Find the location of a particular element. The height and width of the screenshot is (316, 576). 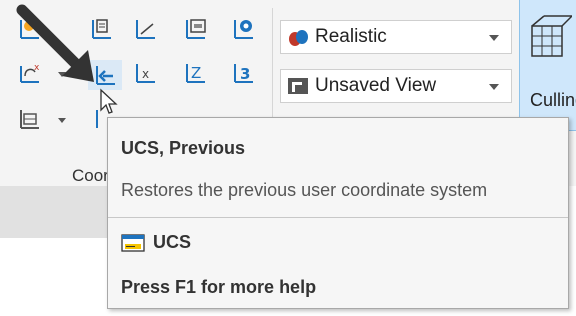

visual-style-dropdown: Realistic is located at coordinates (396, 37).